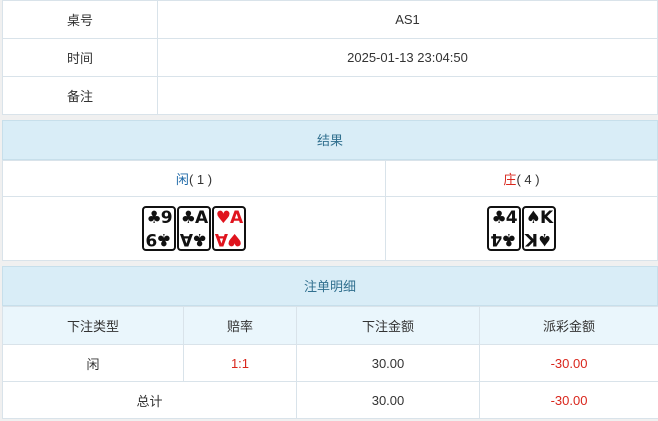 This screenshot has width=658, height=421. What do you see at coordinates (80, 19) in the screenshot?
I see `table-no-label: 桌号` at bounding box center [80, 19].